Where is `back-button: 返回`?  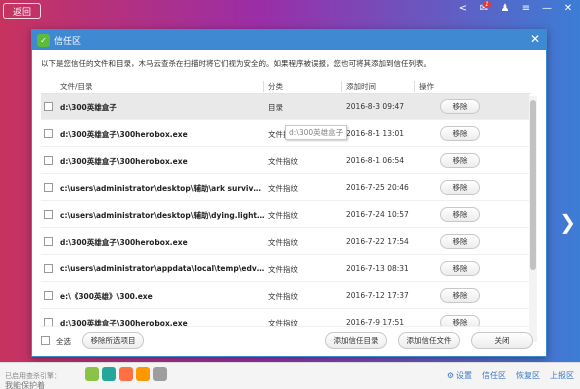 back-button: 返回 is located at coordinates (22, 11).